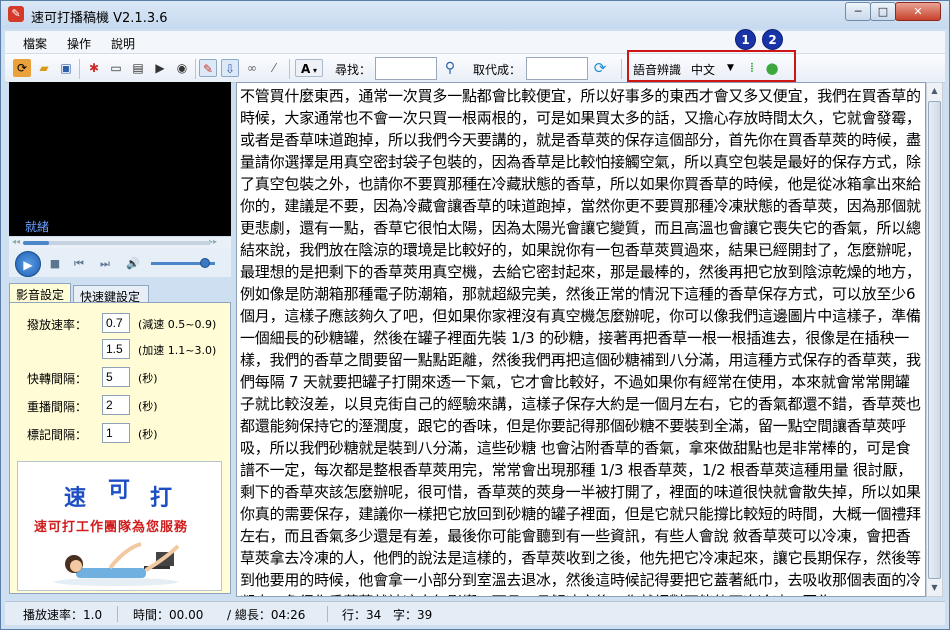  I want to click on window-title: 速可打播稿機 V2.1.3.6, so click(99, 18).